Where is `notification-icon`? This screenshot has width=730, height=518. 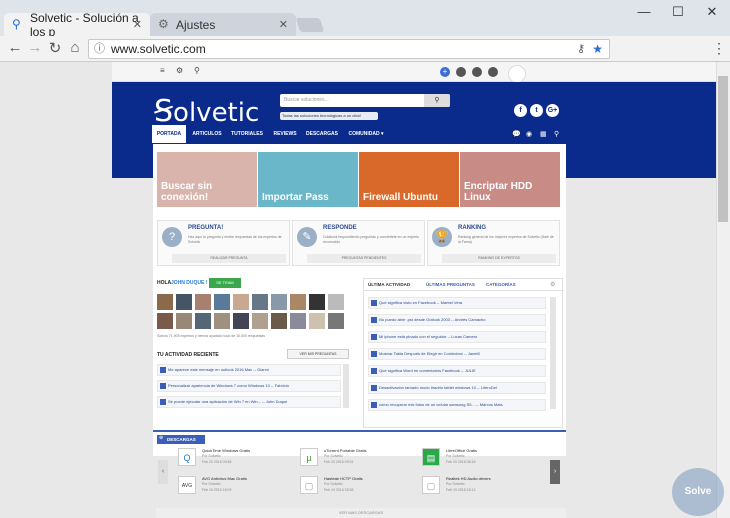 notification-icon is located at coordinates (461, 72).